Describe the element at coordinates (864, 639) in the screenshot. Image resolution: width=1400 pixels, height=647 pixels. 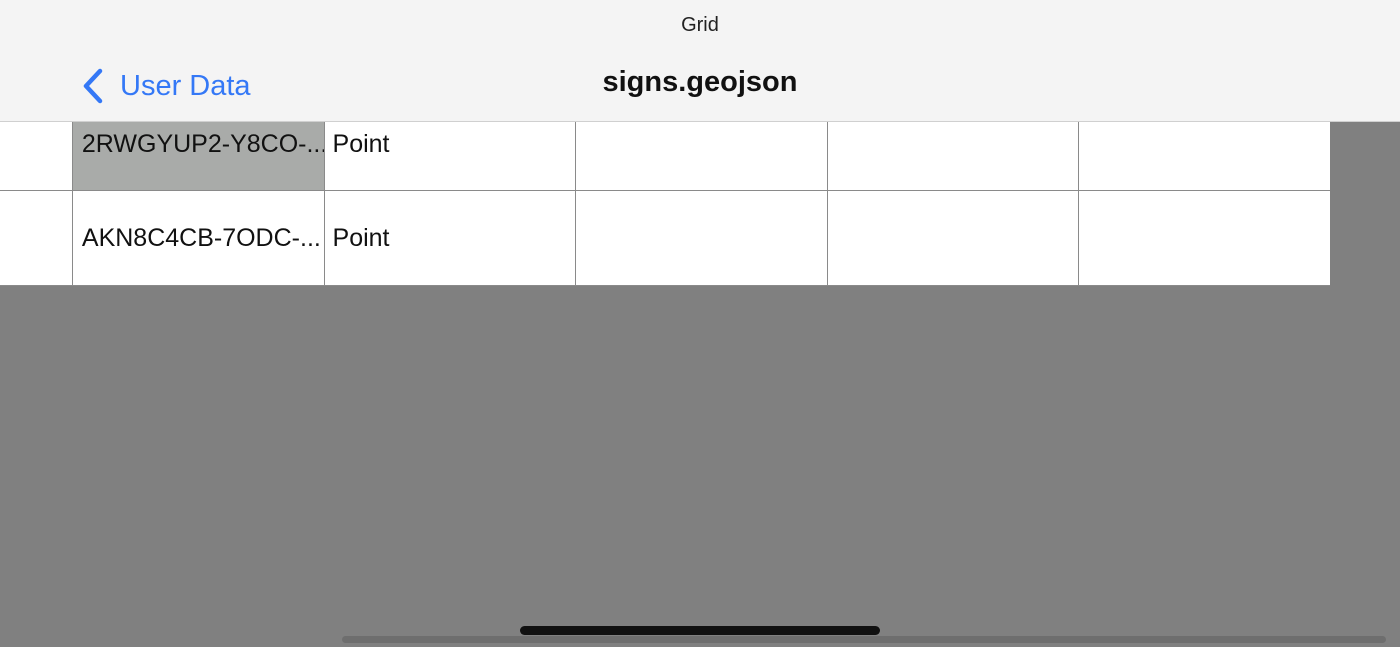
I see `horizontal-scrollbar` at that location.